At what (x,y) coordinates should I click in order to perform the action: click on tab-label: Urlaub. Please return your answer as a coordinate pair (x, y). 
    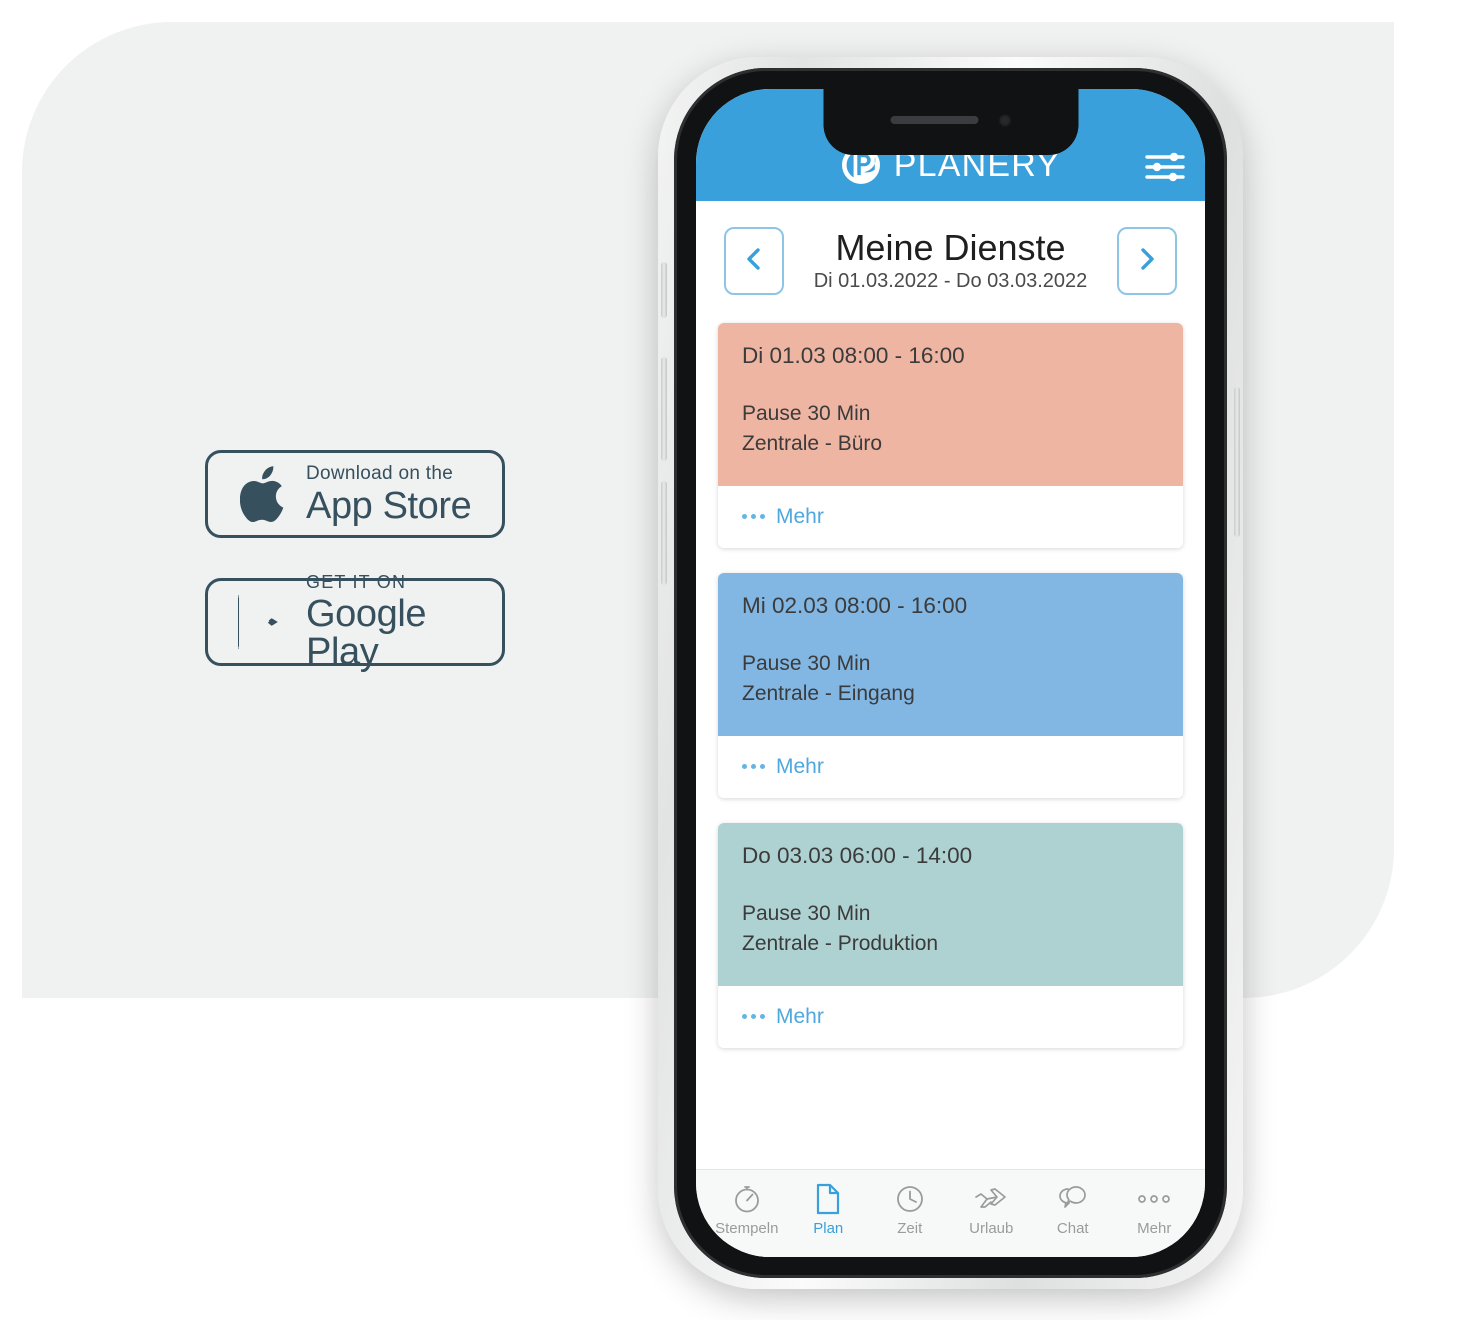
    Looking at the image, I should click on (991, 1228).